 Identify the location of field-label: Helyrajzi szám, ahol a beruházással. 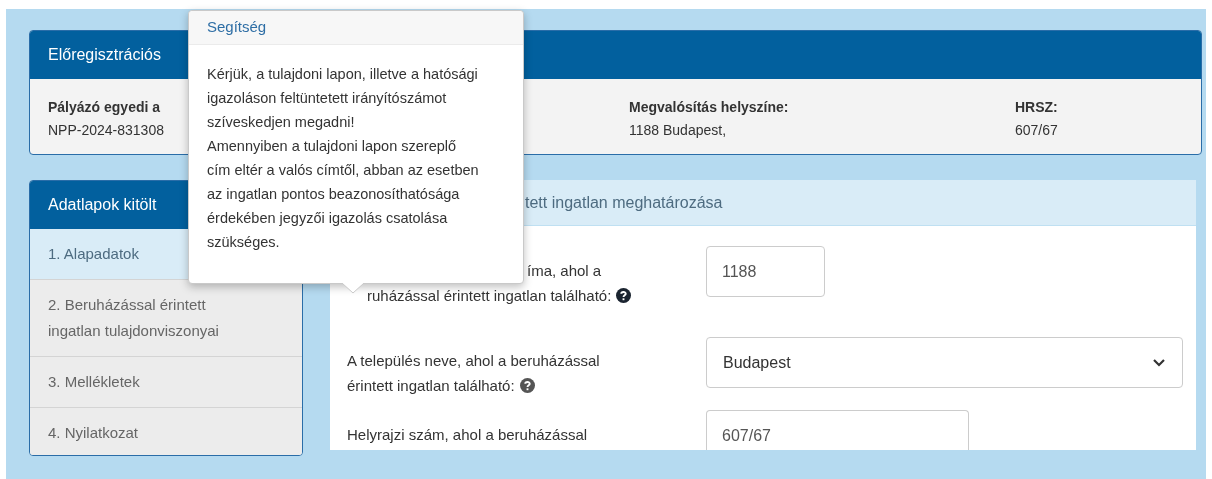
(467, 435).